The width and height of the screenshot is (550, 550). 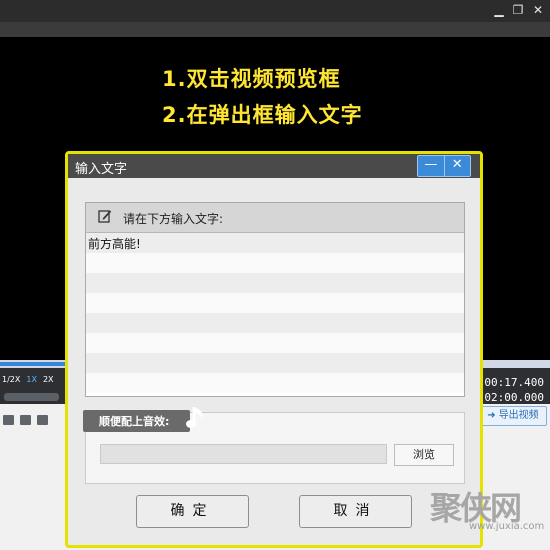 I want to click on progress-fill, so click(x=35, y=364).